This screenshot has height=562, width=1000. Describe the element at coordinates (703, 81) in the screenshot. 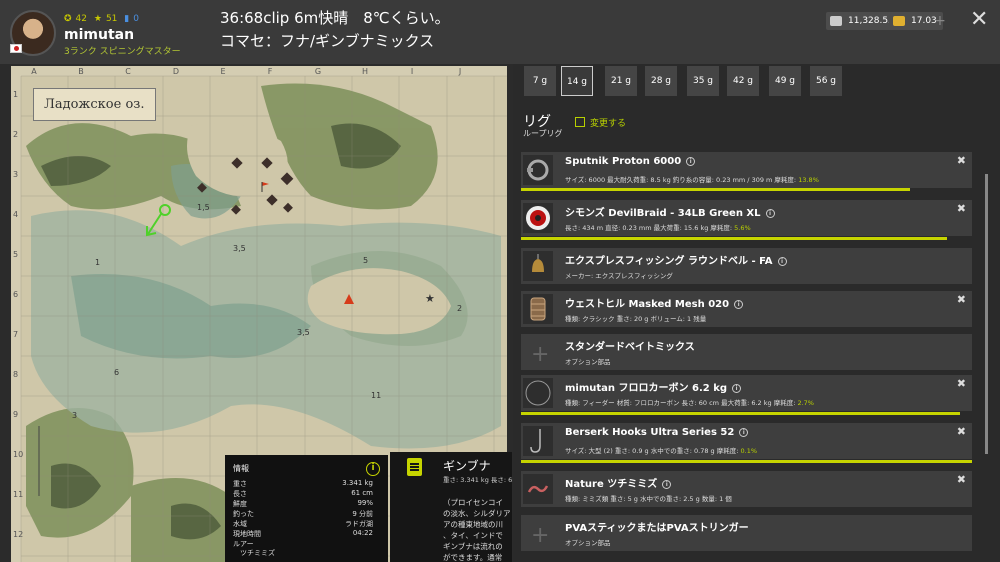

I see `weight-option: 35 g` at that location.